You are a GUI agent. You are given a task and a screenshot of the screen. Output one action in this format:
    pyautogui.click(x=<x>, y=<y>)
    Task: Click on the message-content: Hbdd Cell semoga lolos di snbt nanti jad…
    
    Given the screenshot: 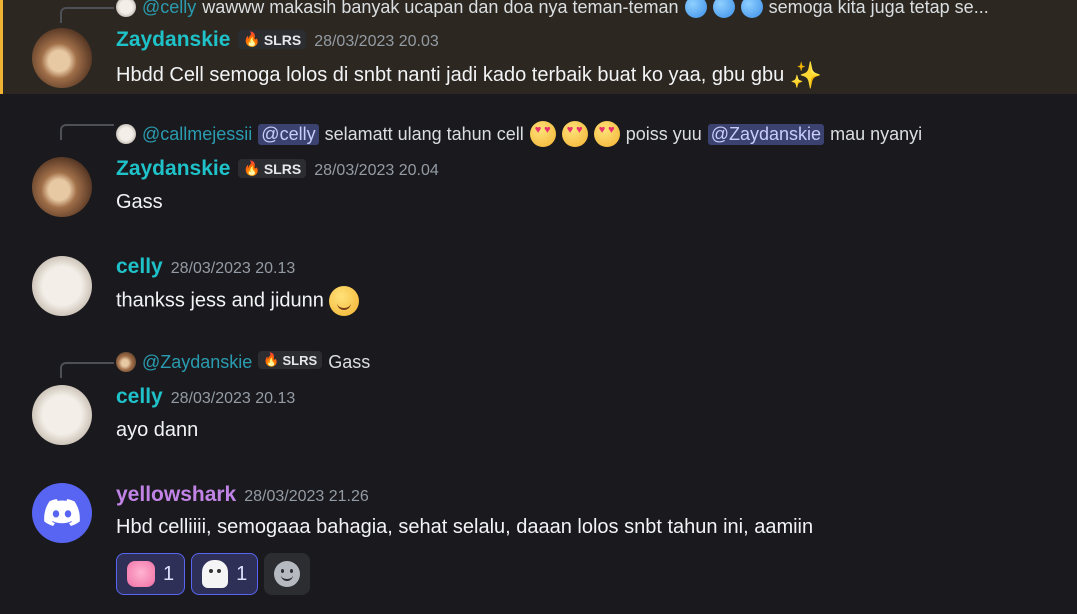 What is the action you would take?
    pyautogui.click(x=469, y=75)
    